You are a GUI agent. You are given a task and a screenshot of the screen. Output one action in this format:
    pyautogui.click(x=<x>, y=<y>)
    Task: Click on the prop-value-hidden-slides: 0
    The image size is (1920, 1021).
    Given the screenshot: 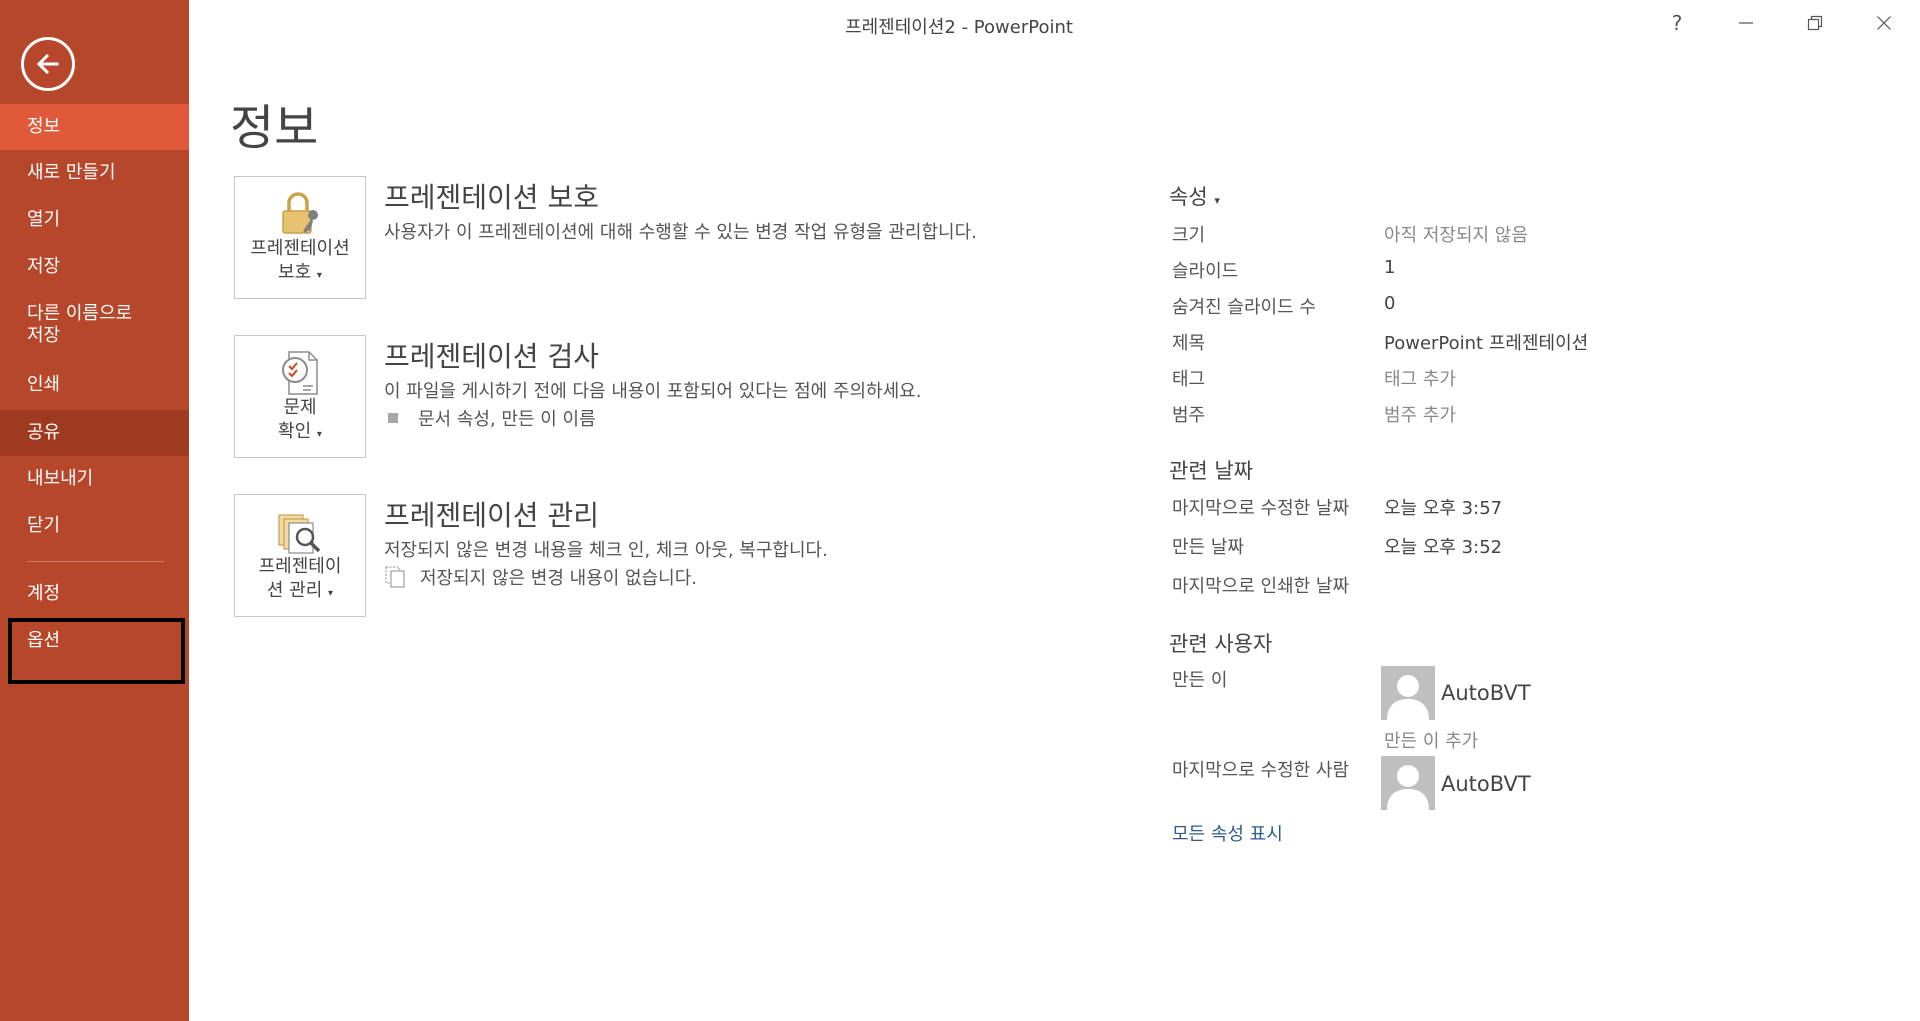 What is the action you would take?
    pyautogui.click(x=1390, y=303)
    